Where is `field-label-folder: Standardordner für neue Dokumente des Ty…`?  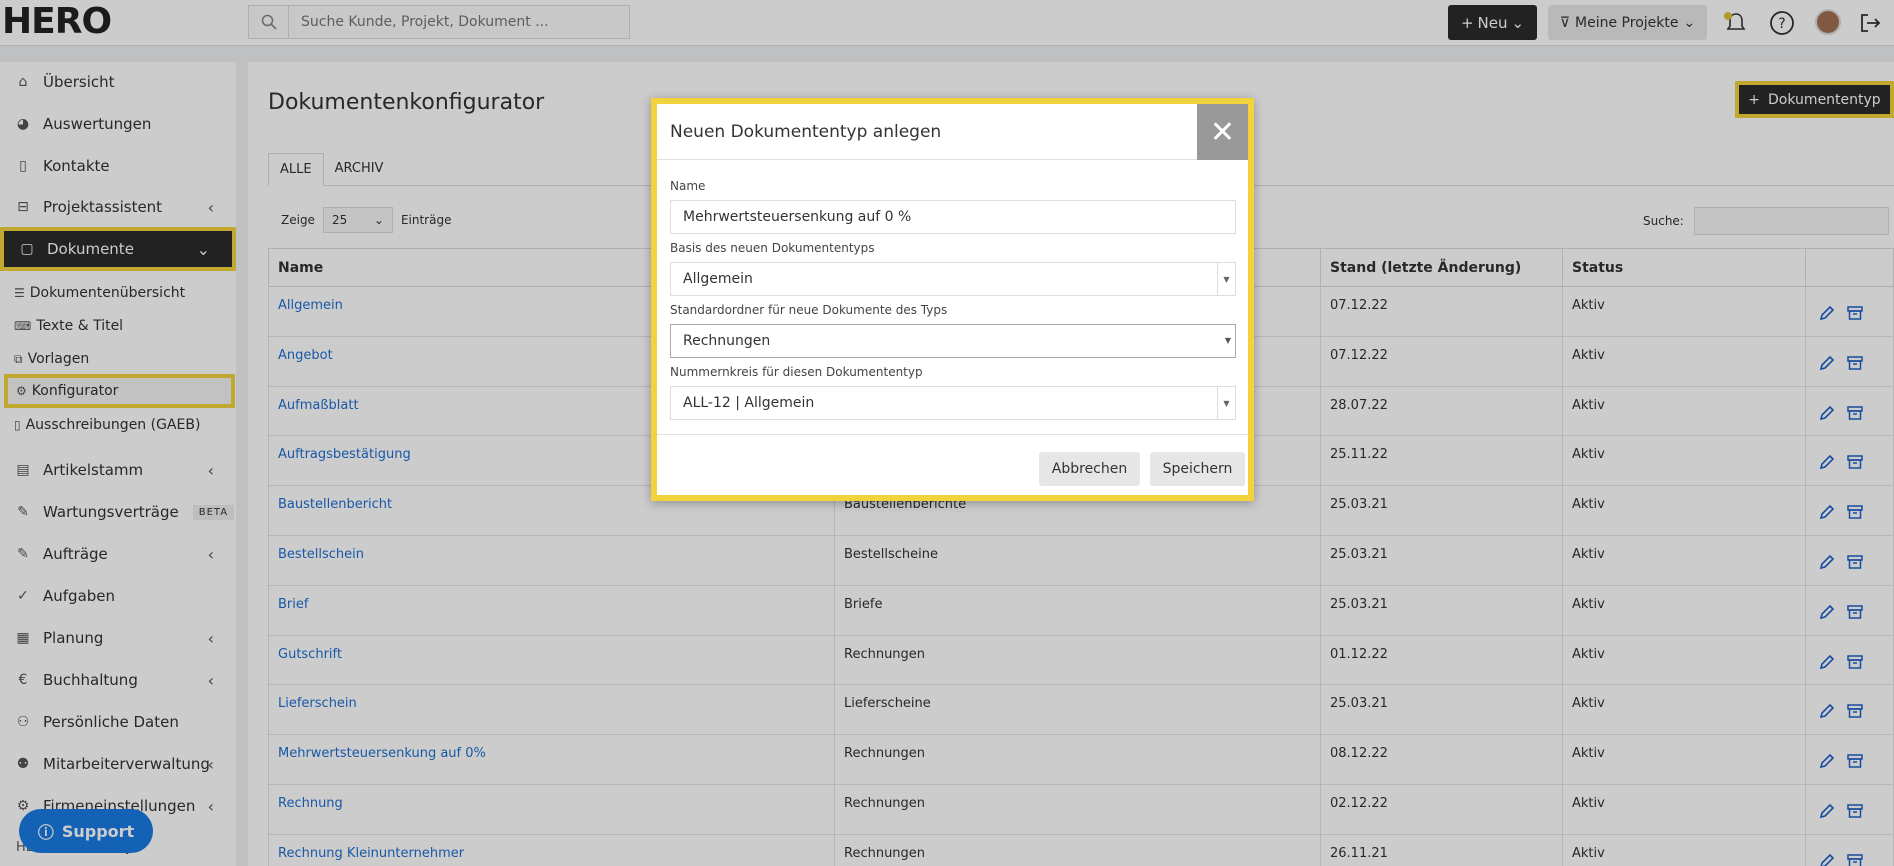 field-label-folder: Standardordner für neue Dokumente des Ty… is located at coordinates (809, 310).